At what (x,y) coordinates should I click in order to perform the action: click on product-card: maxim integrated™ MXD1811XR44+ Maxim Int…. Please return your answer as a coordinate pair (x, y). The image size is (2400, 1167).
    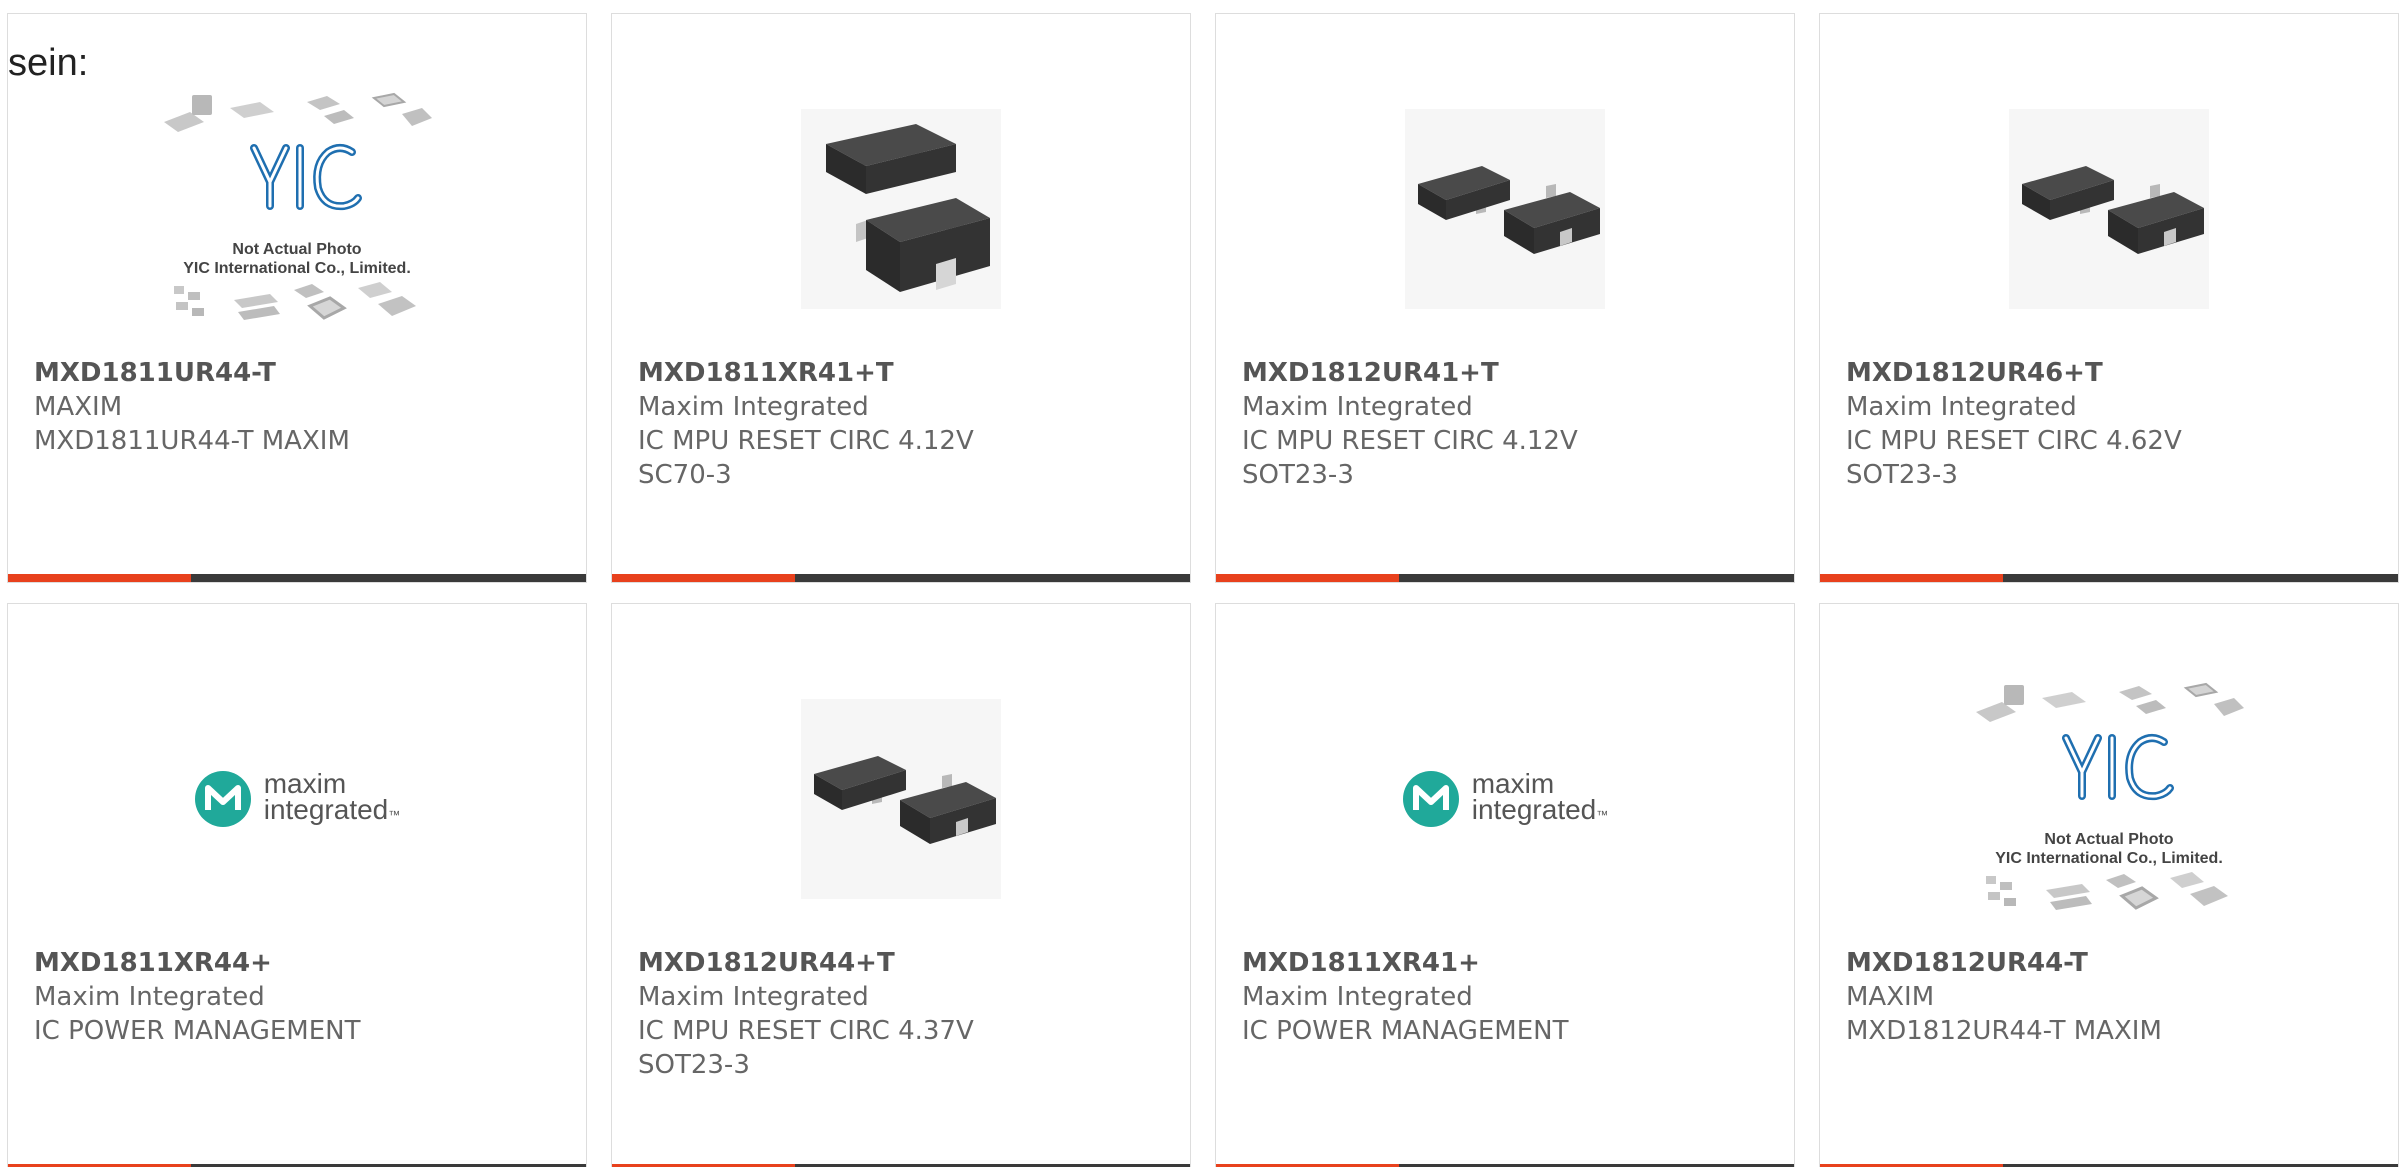
    Looking at the image, I should click on (297, 885).